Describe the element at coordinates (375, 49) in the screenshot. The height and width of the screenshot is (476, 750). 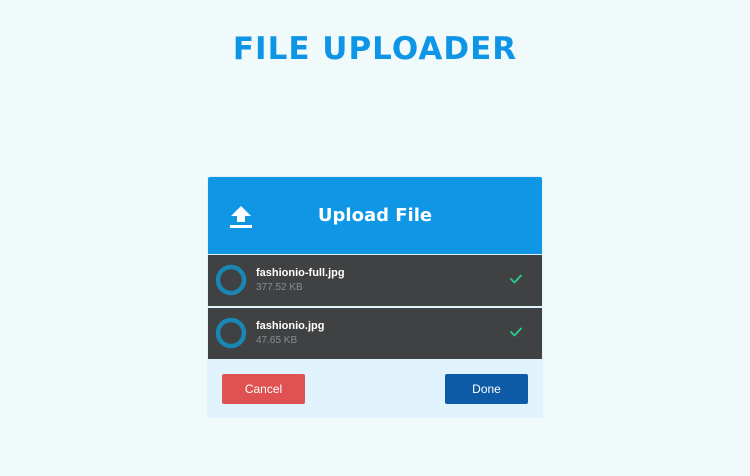
I see `page-title: FILE UPLOADER` at that location.